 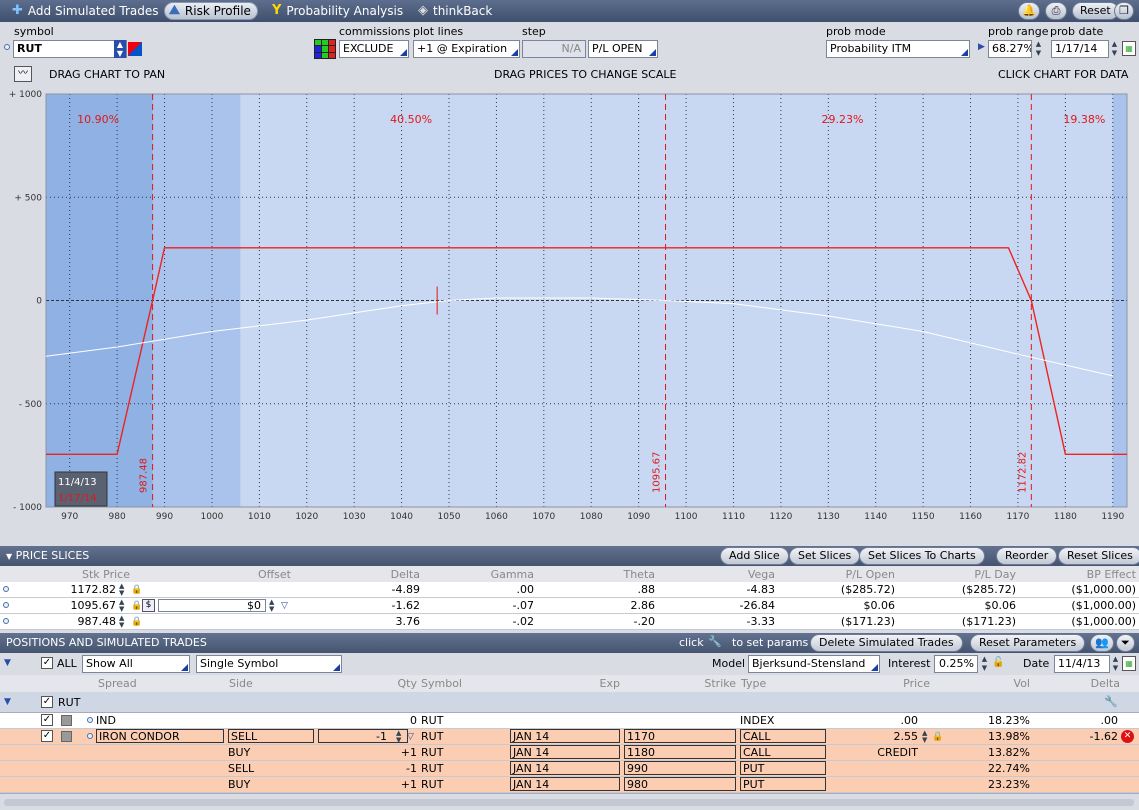 I want to click on calendar-icon: ▦, so click(x=1129, y=48).